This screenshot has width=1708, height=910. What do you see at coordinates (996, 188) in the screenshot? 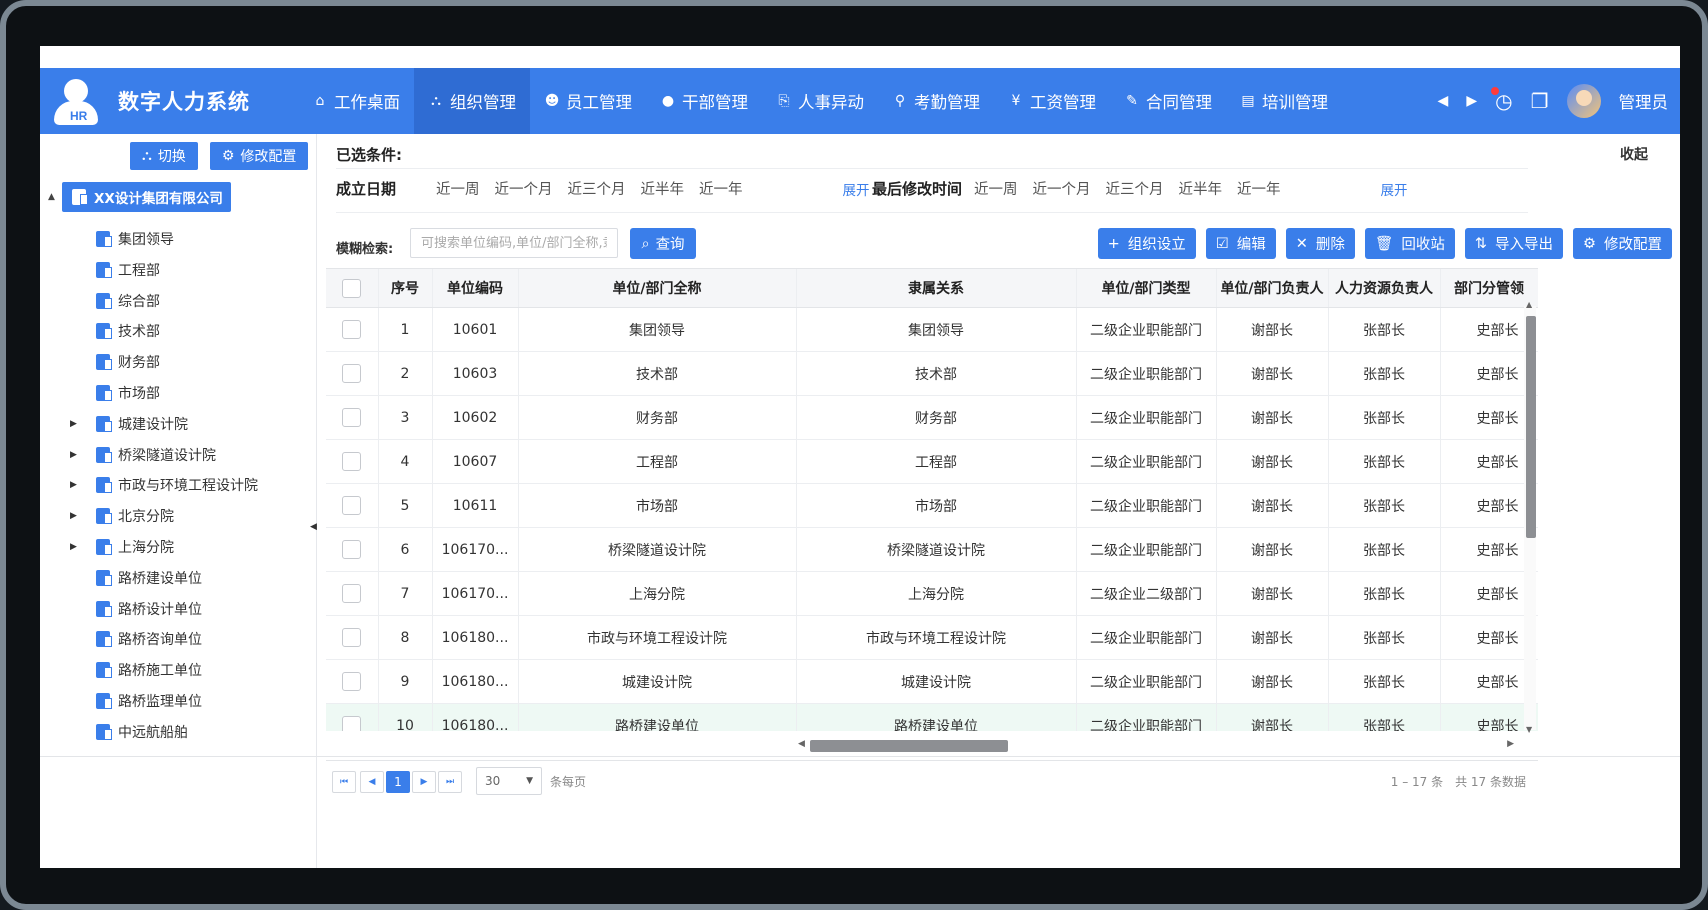
I see `modified_time-option: 近一周` at bounding box center [996, 188].